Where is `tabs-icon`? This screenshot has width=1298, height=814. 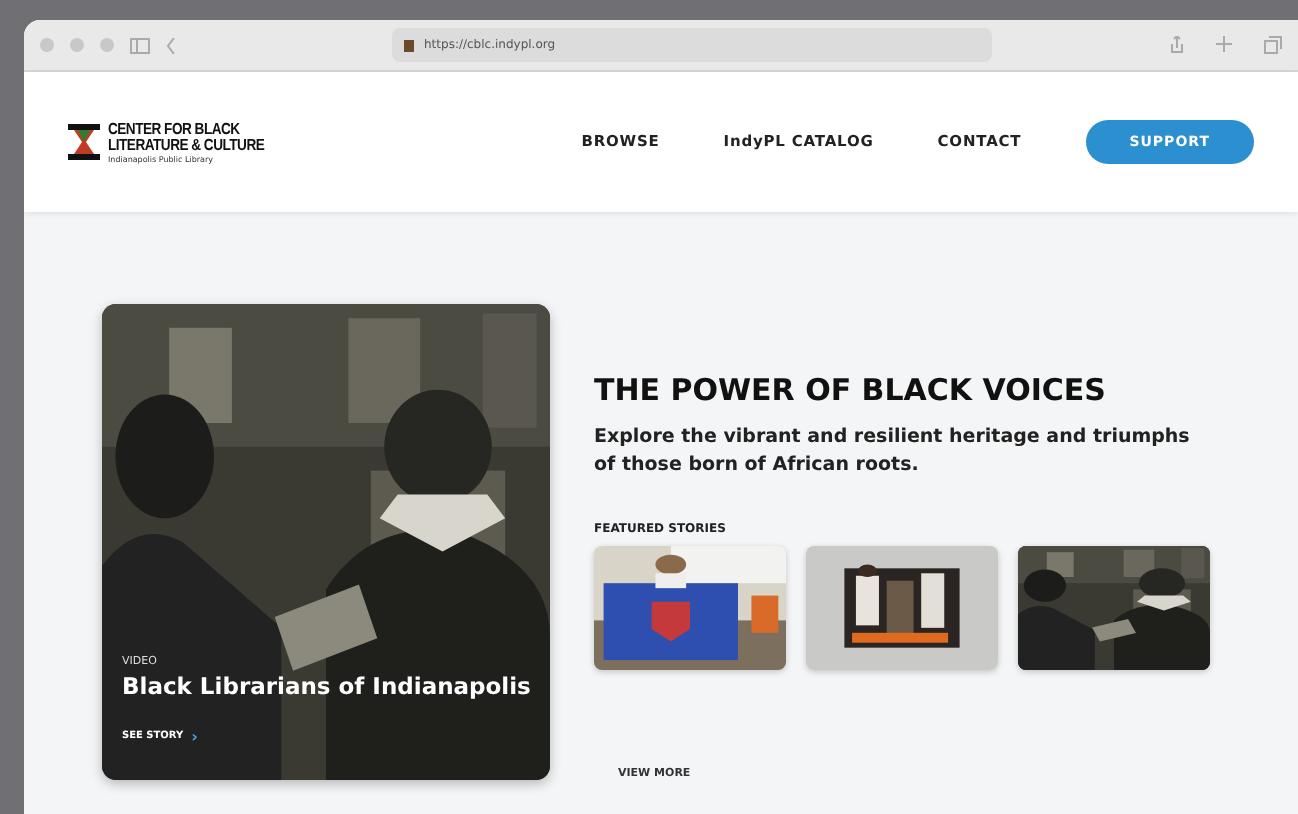 tabs-icon is located at coordinates (1273, 45).